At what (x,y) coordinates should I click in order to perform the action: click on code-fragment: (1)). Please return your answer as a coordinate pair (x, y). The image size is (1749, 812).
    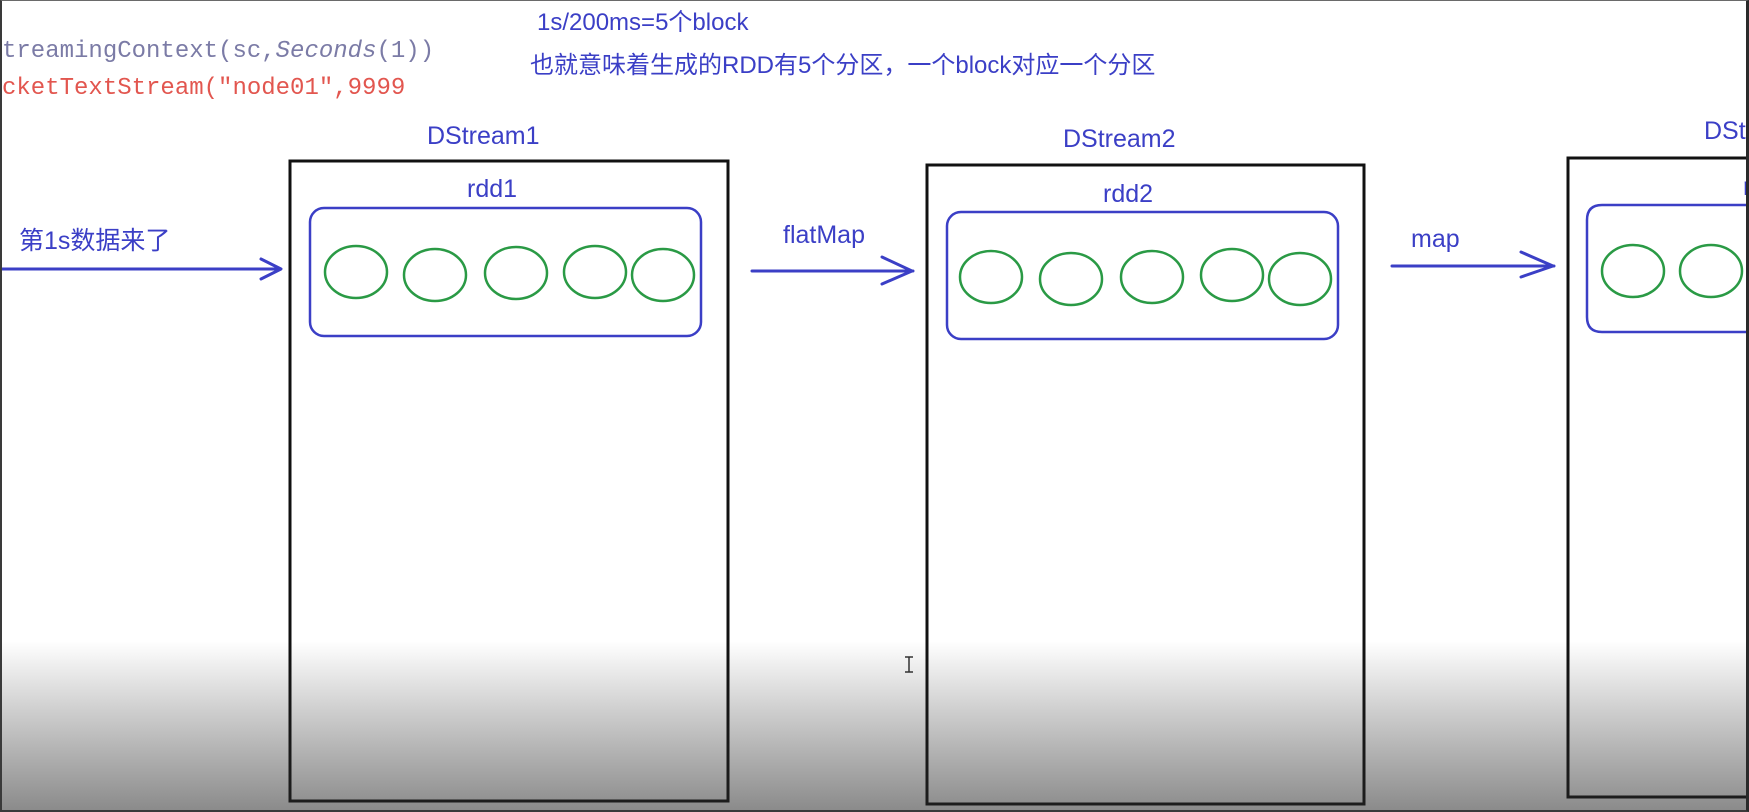
    Looking at the image, I should click on (405, 51).